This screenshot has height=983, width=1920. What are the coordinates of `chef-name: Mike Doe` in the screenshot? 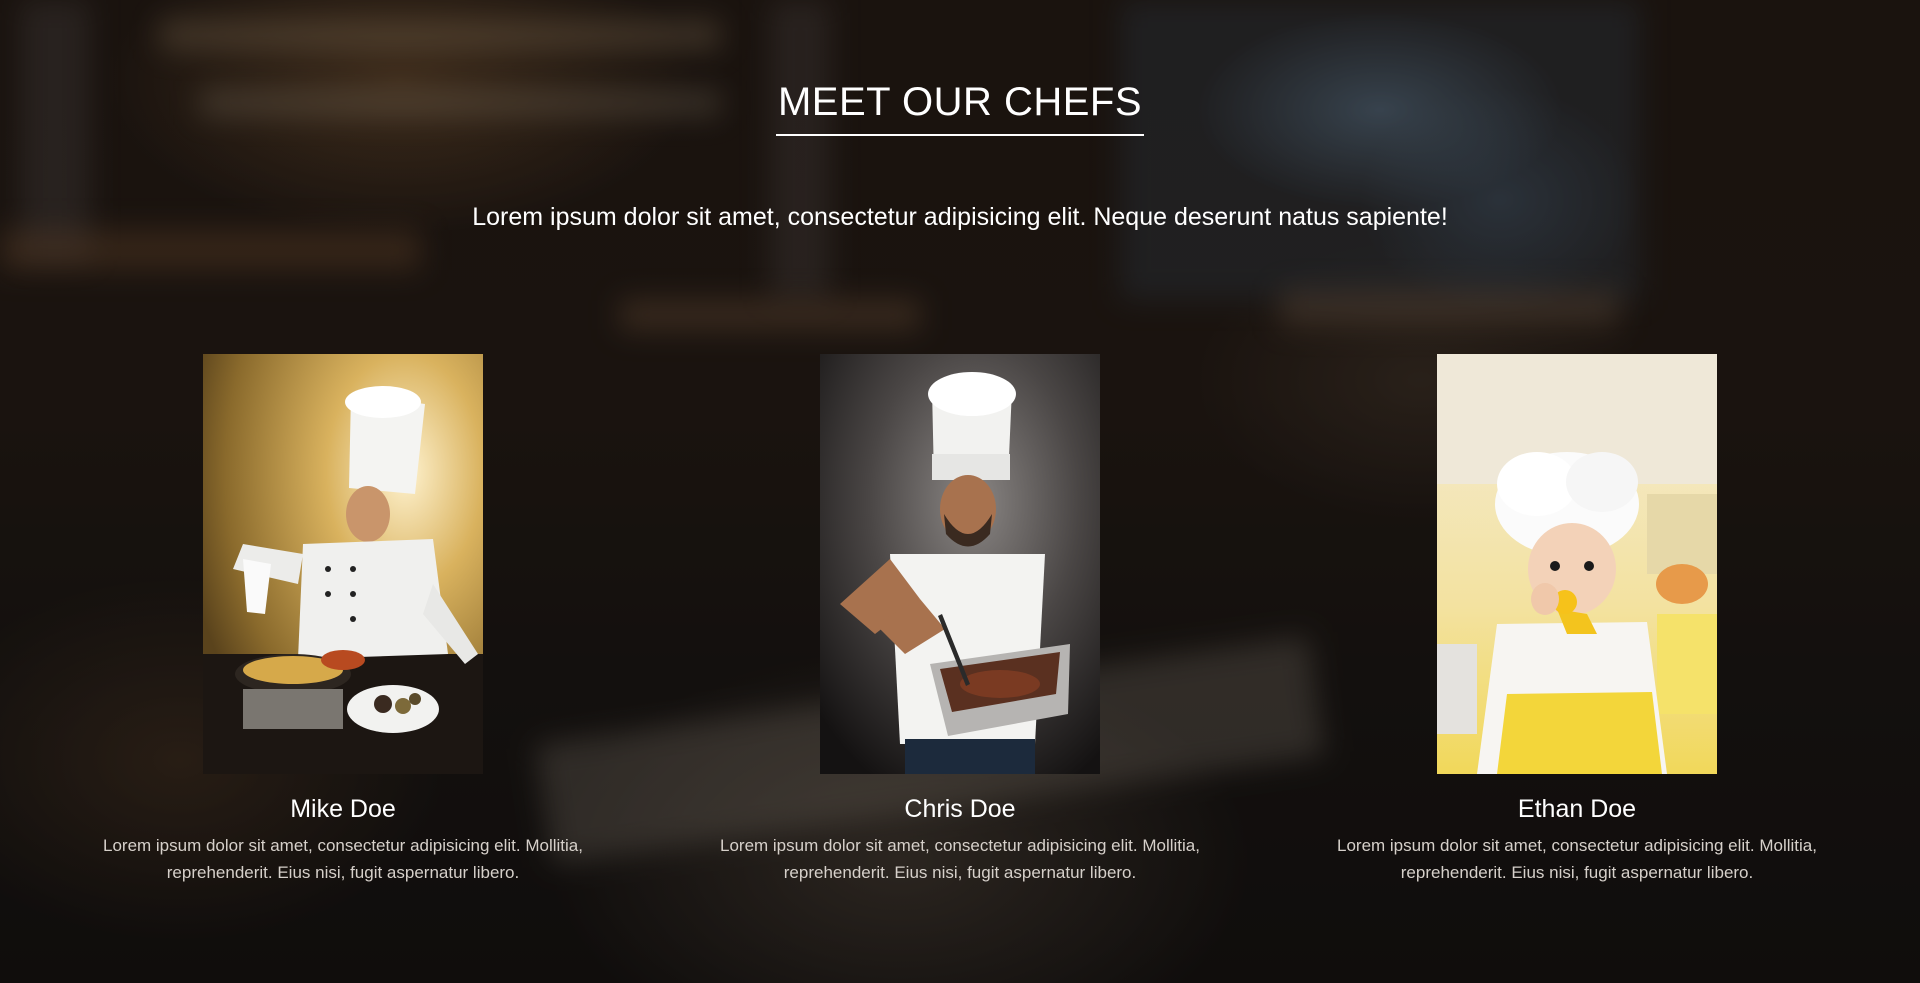 It's located at (343, 809).